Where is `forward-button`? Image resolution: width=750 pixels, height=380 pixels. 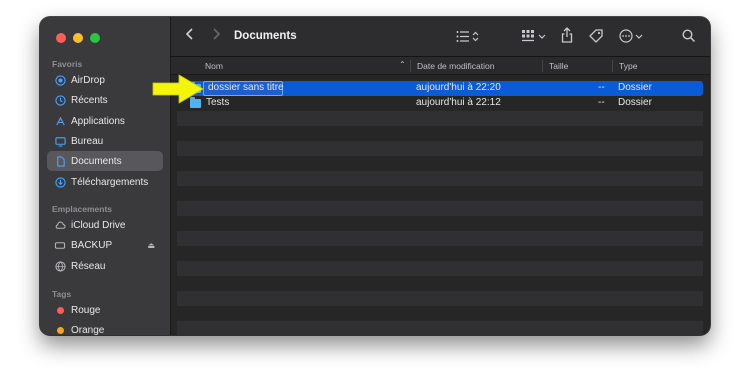 forward-button is located at coordinates (216, 35).